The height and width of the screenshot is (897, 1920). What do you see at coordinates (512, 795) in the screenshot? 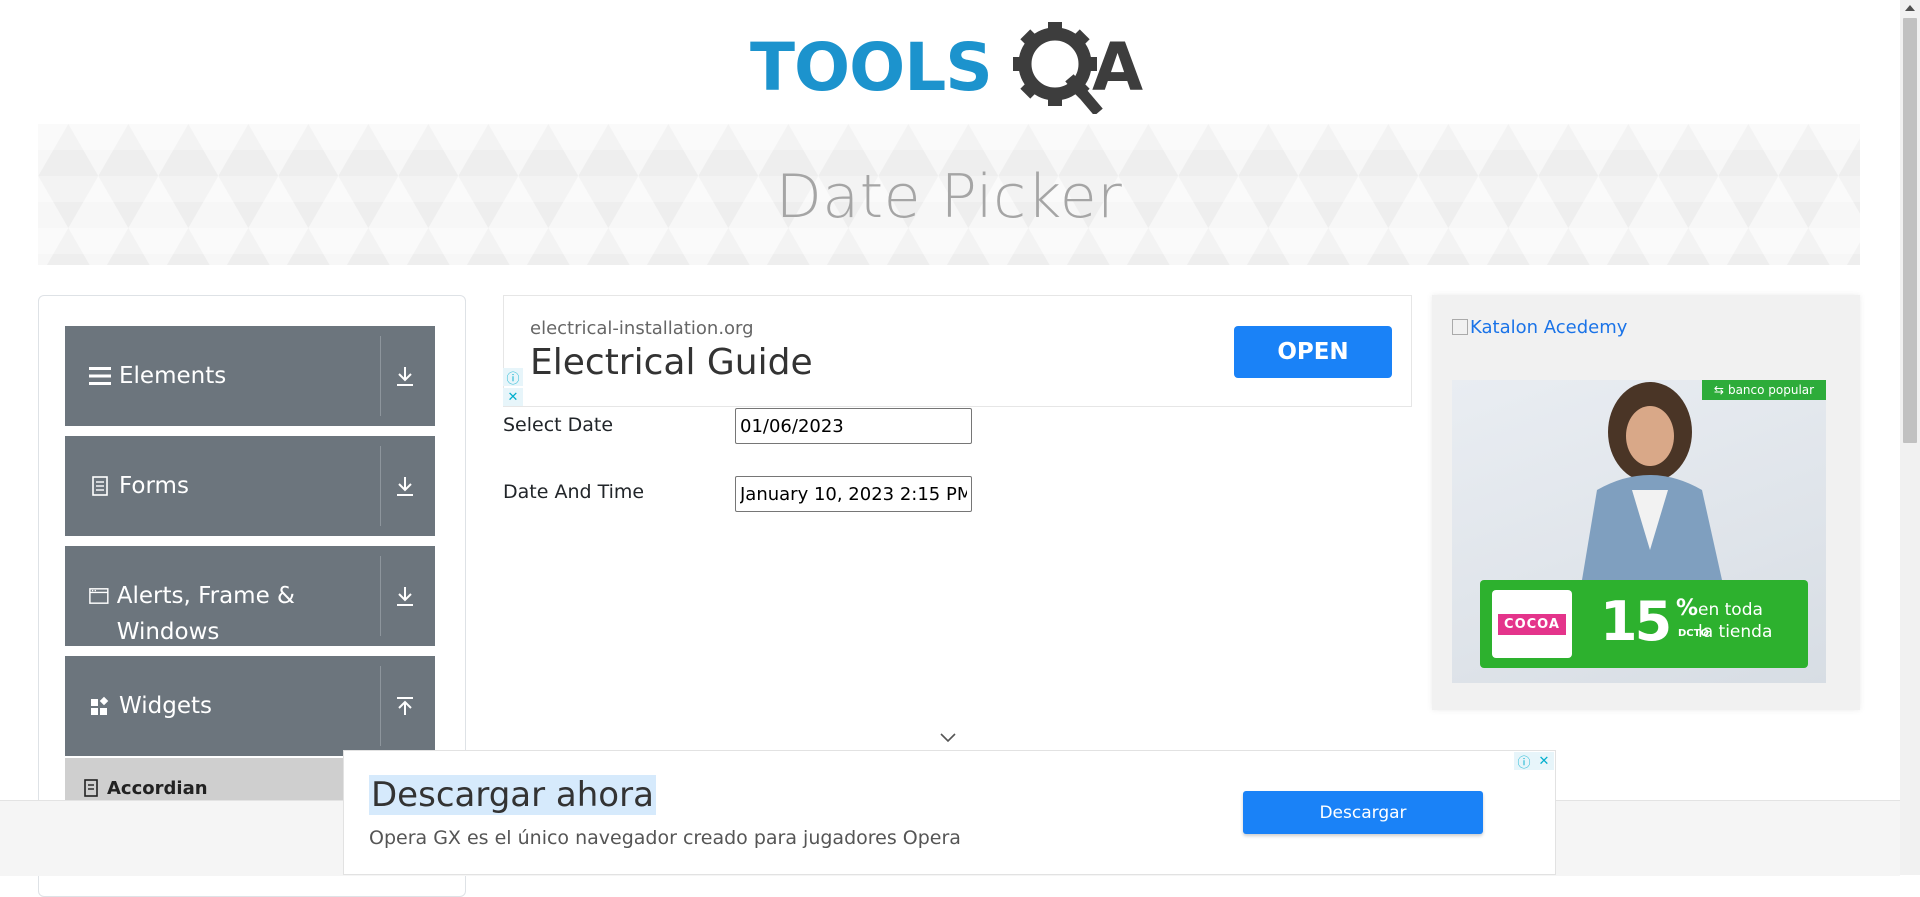
I see `ad-bottom-headline: Descargar ahora` at bounding box center [512, 795].